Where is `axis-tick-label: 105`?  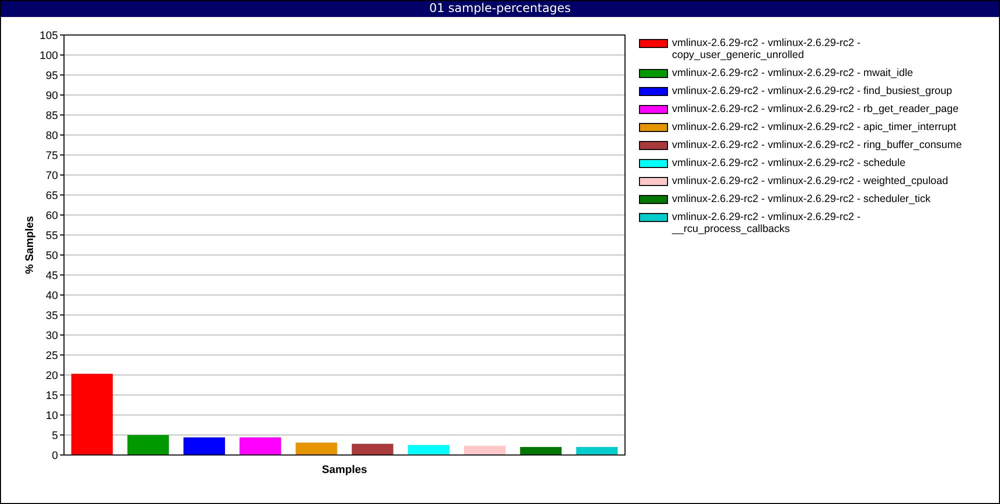 axis-tick-label: 105 is located at coordinates (49, 36).